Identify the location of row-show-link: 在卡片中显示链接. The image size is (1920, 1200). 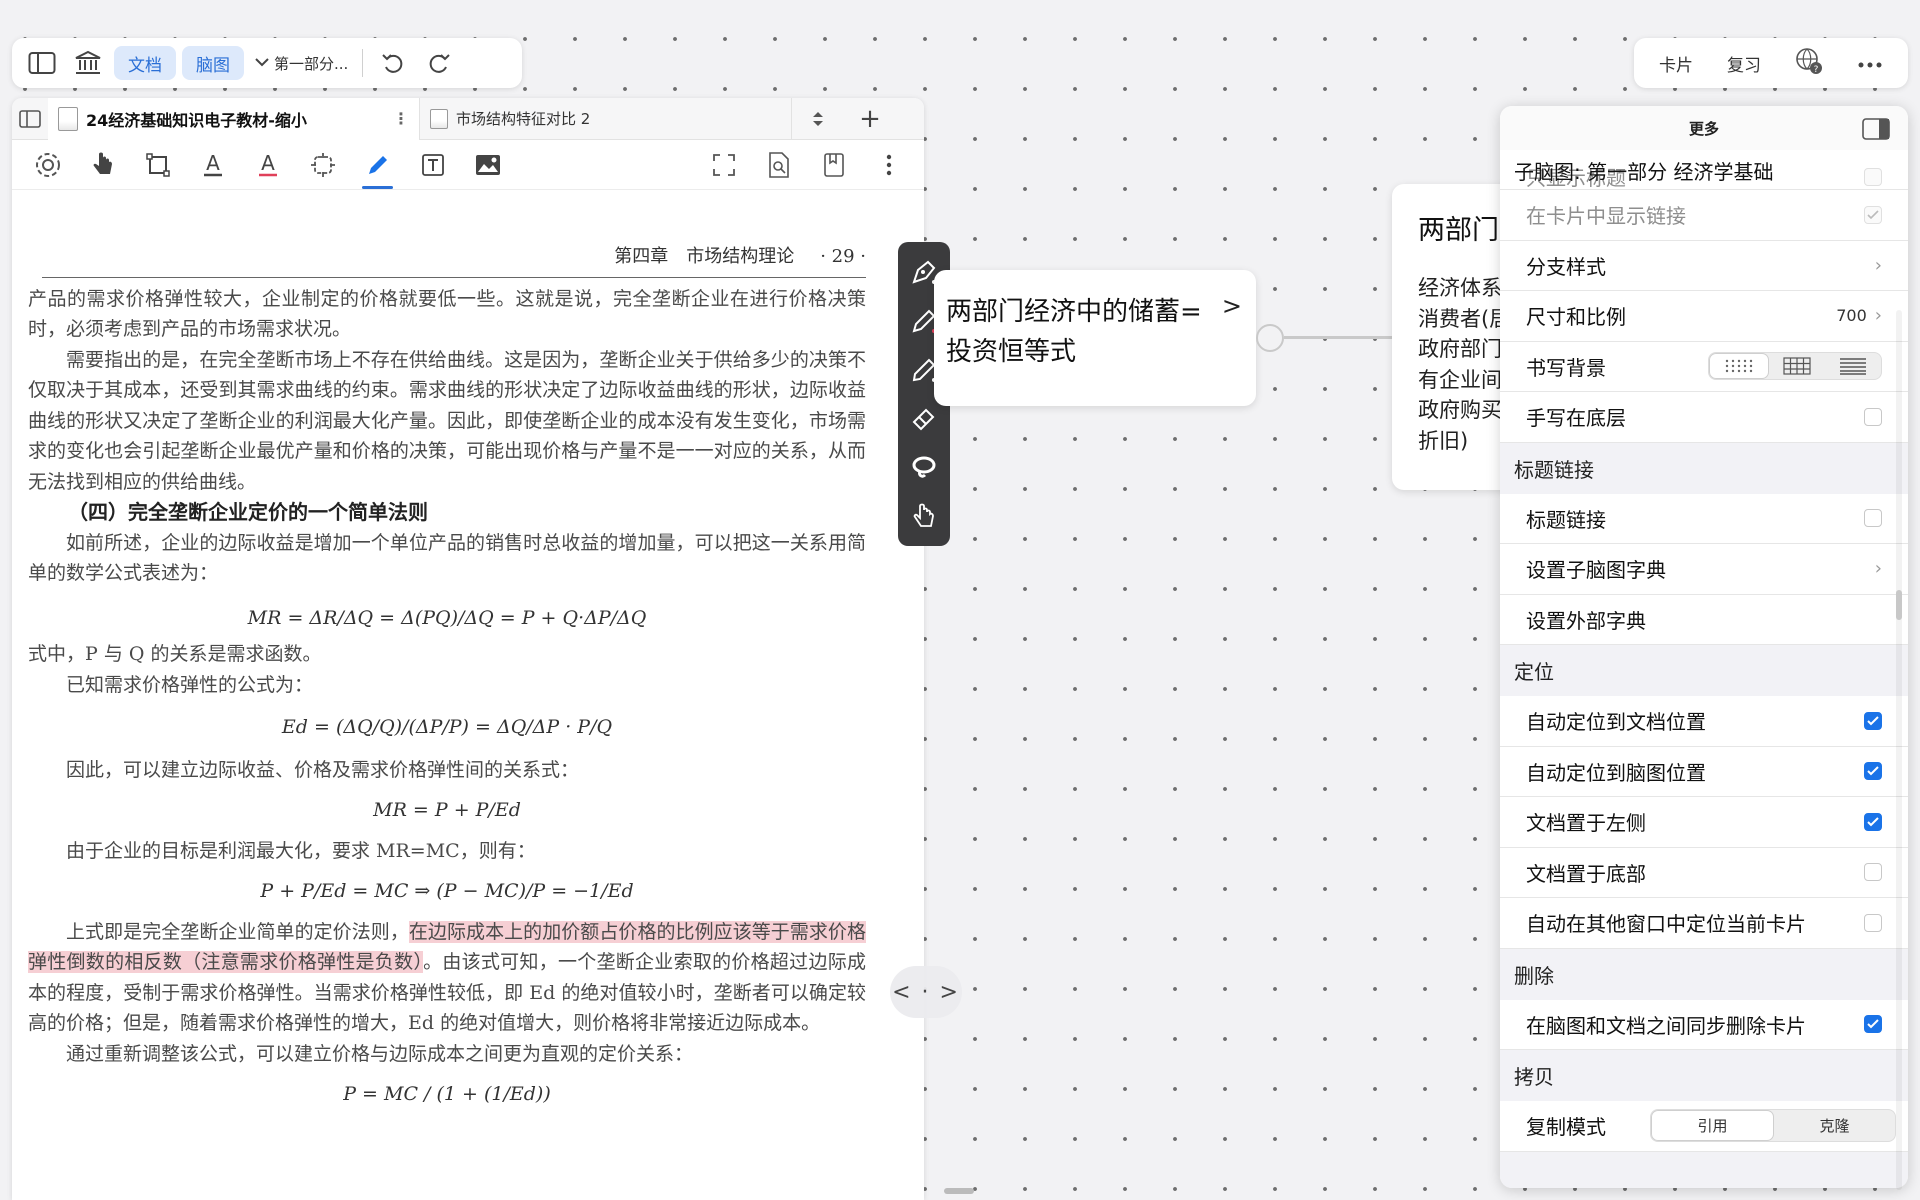
(1704, 215).